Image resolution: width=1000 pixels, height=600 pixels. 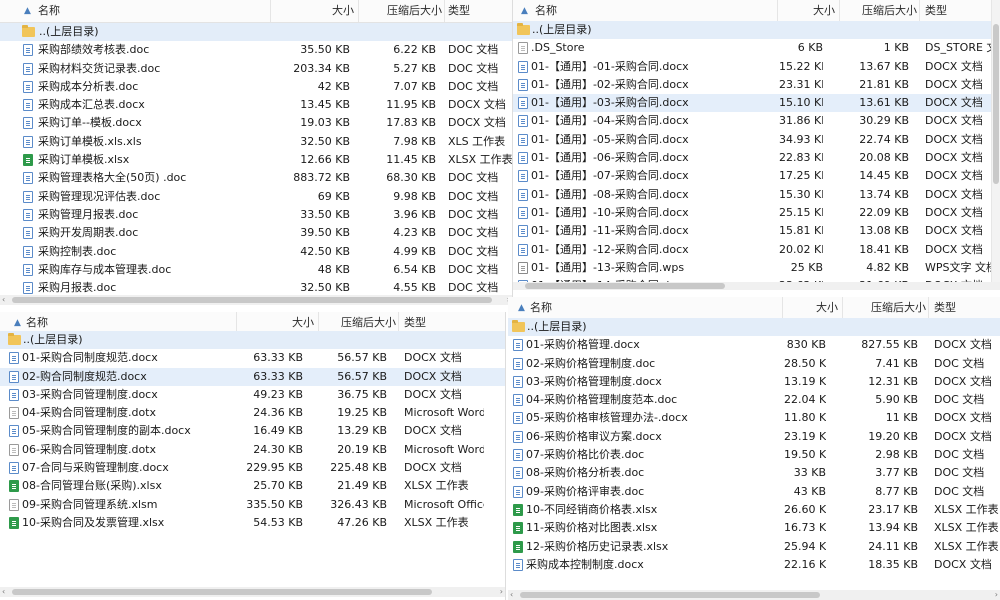 What do you see at coordinates (28, 160) in the screenshot?
I see `spreadsheet-file-icon` at bounding box center [28, 160].